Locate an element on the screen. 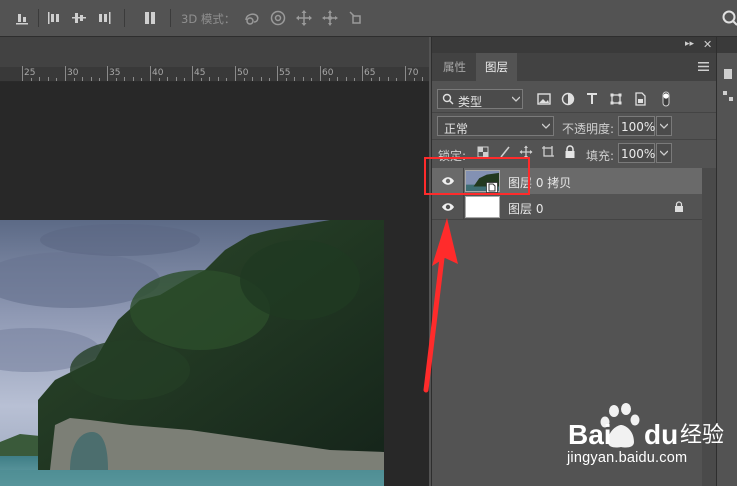 This screenshot has height=486, width=737. adjustment-layer-filter-icon is located at coordinates (568, 99).